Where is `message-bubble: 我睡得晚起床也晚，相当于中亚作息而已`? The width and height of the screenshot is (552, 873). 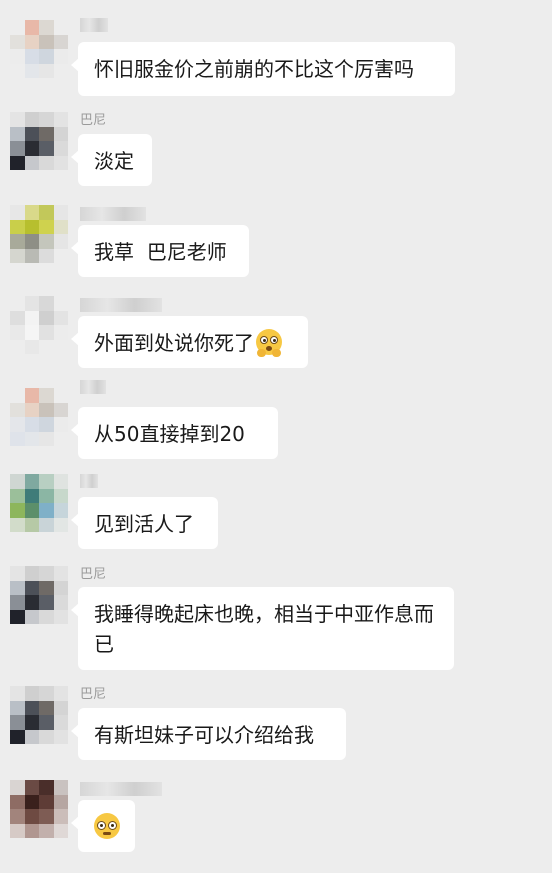 message-bubble: 我睡得晚起床也晚，相当于中亚作息而已 is located at coordinates (262, 628).